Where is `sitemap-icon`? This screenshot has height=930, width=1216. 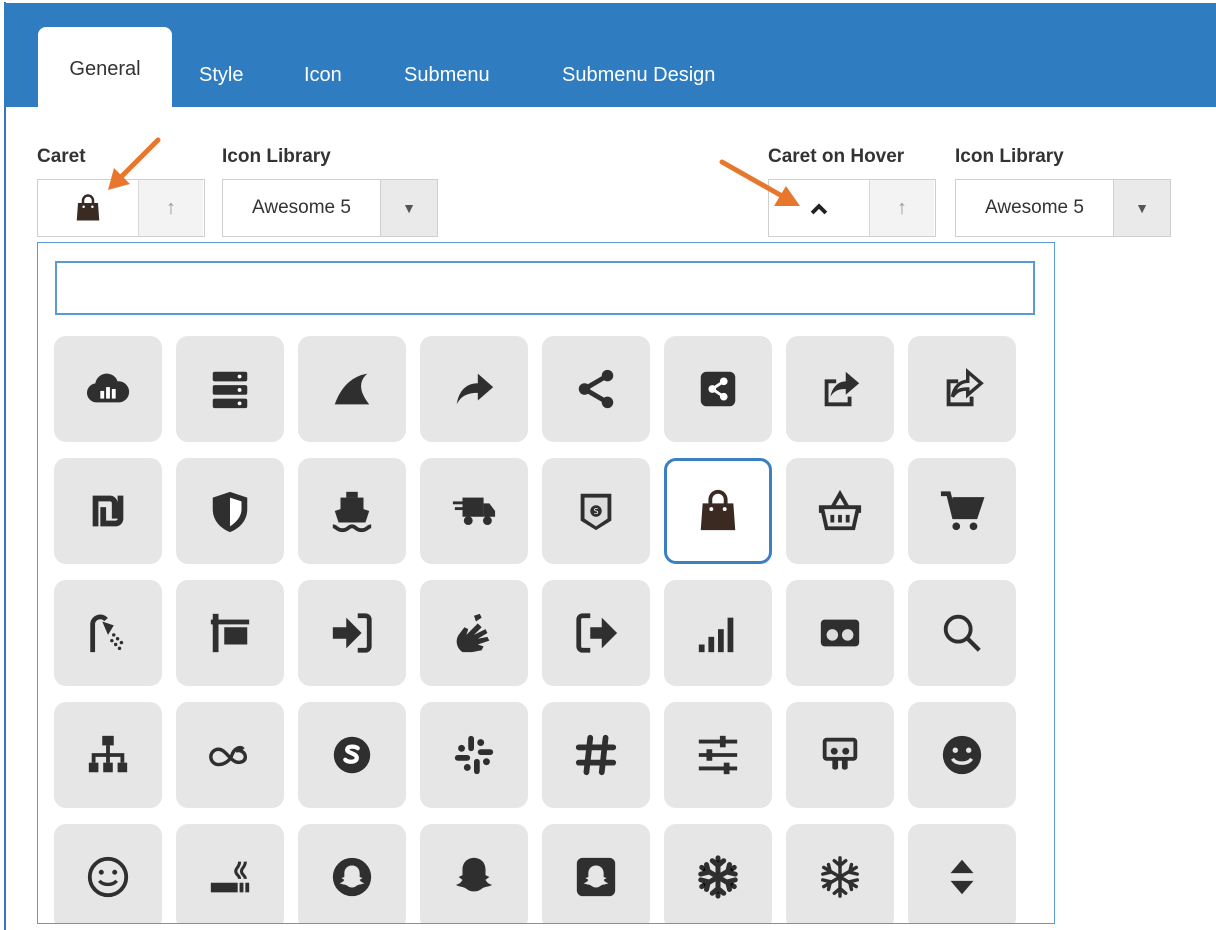 sitemap-icon is located at coordinates (108, 754).